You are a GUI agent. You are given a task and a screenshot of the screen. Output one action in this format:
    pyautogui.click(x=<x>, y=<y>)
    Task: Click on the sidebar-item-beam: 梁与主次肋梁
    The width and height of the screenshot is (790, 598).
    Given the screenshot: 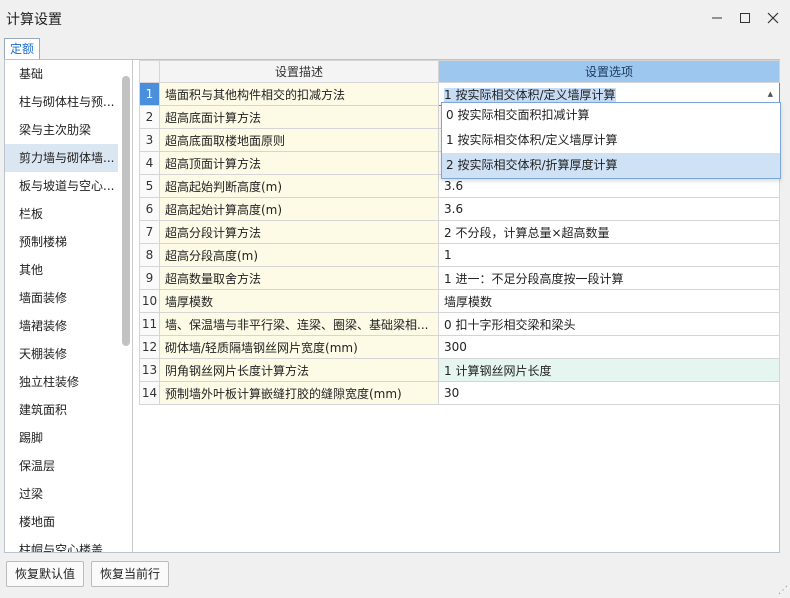 What is the action you would take?
    pyautogui.click(x=61, y=130)
    